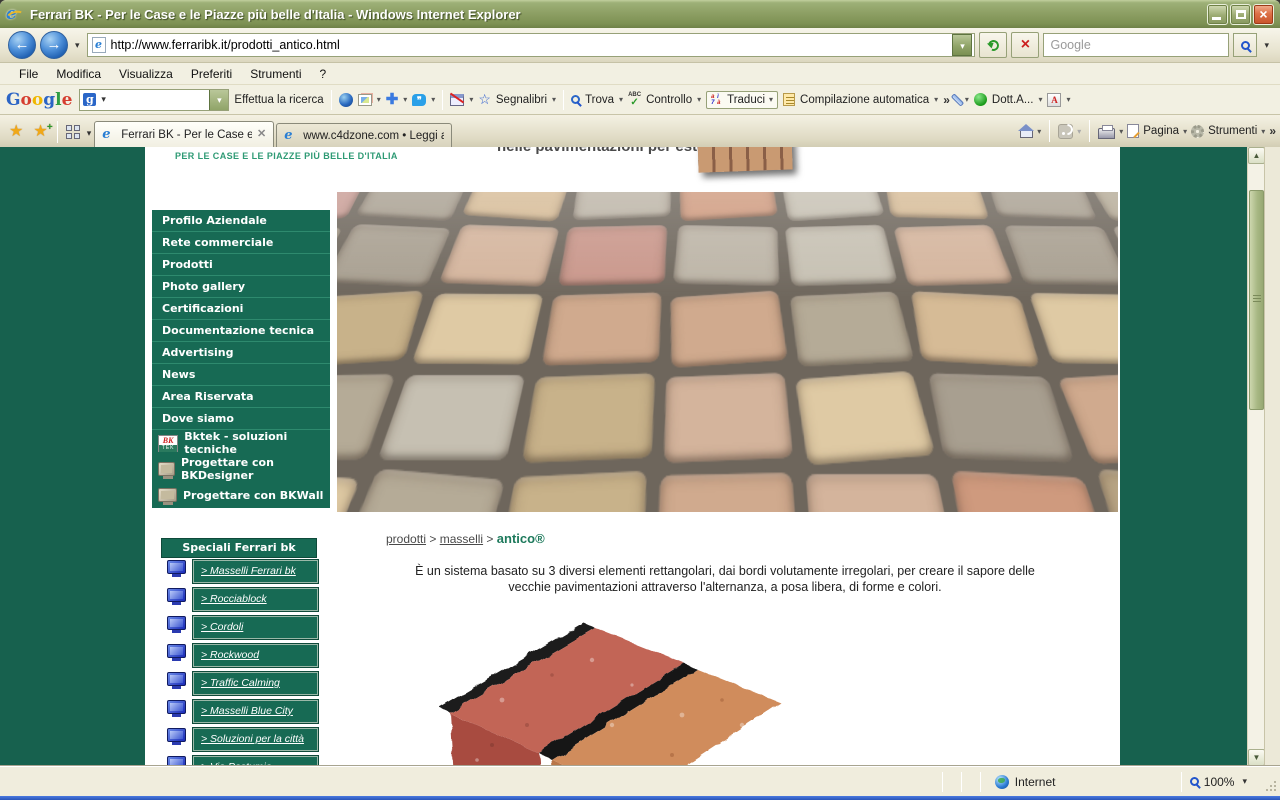  Describe the element at coordinates (993, 45) in the screenshot. I see `refresh-button` at that location.